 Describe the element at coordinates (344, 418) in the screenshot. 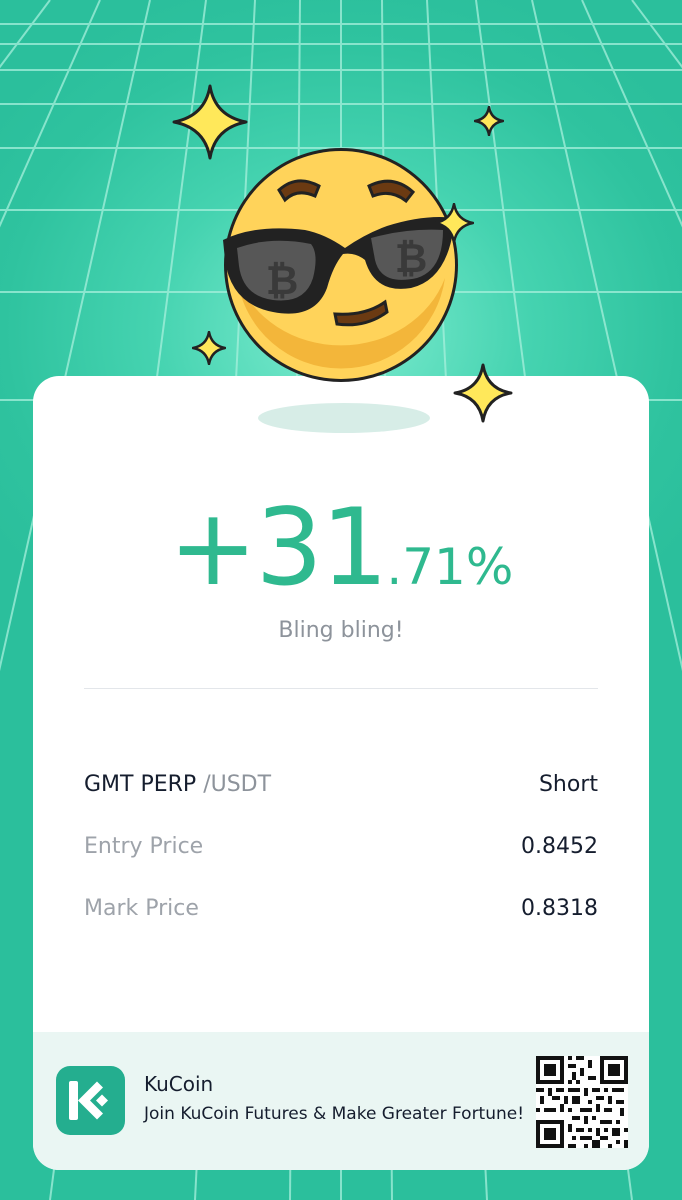

I see `emoji-shadow` at that location.